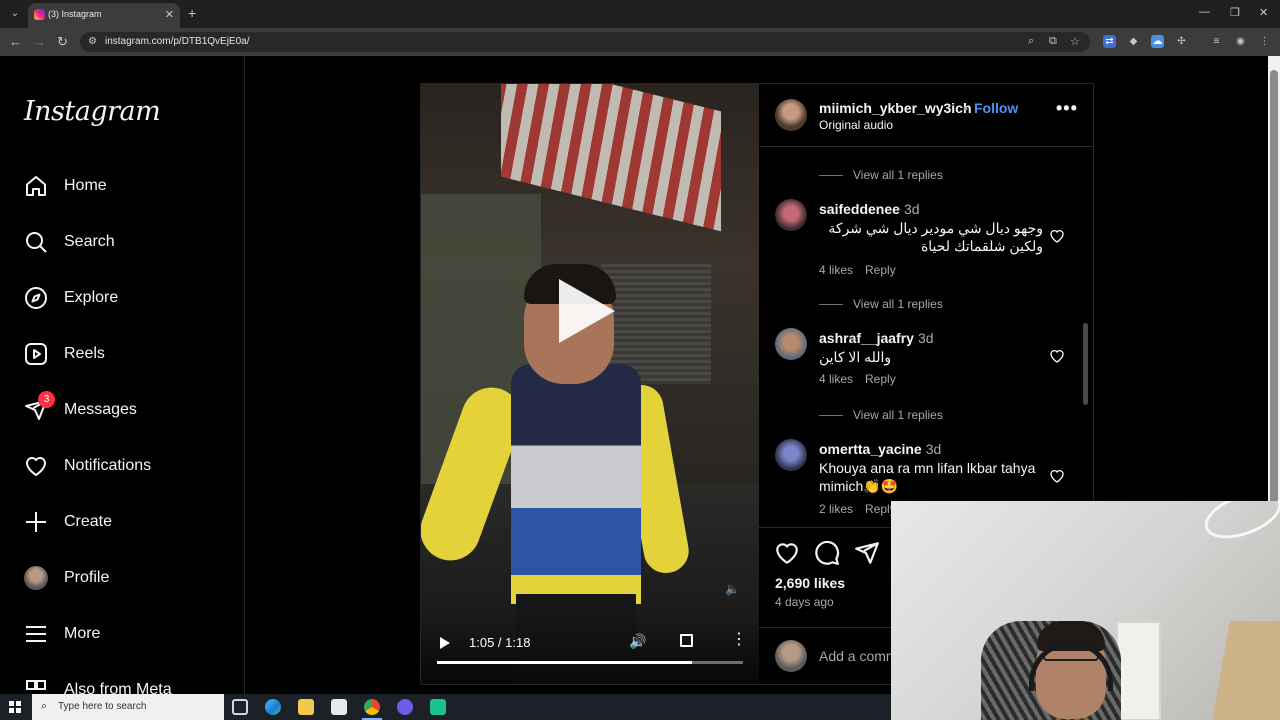 The width and height of the screenshot is (1280, 720). Describe the element at coordinates (124, 523) in the screenshot. I see `sidebar-item-create: Create` at that location.